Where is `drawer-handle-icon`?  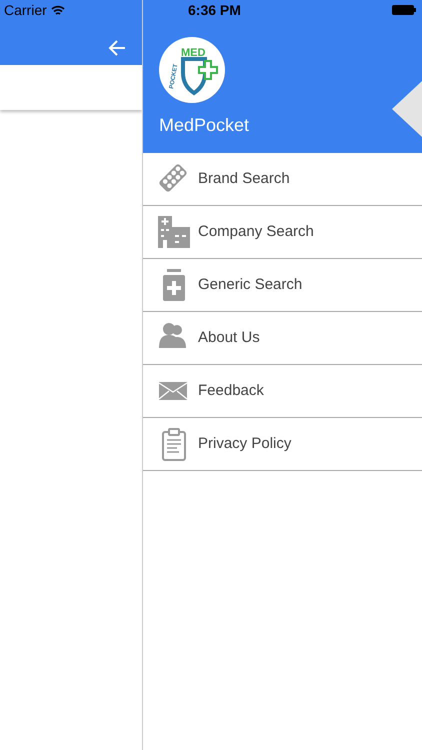 drawer-handle-icon is located at coordinates (407, 109).